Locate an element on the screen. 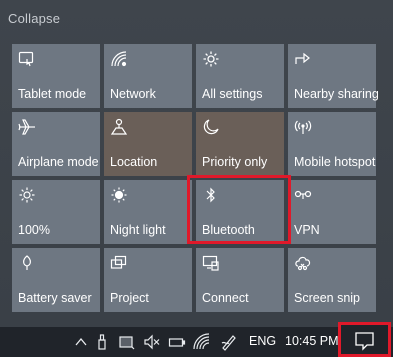 The image size is (393, 357). connect-icon is located at coordinates (211, 263).